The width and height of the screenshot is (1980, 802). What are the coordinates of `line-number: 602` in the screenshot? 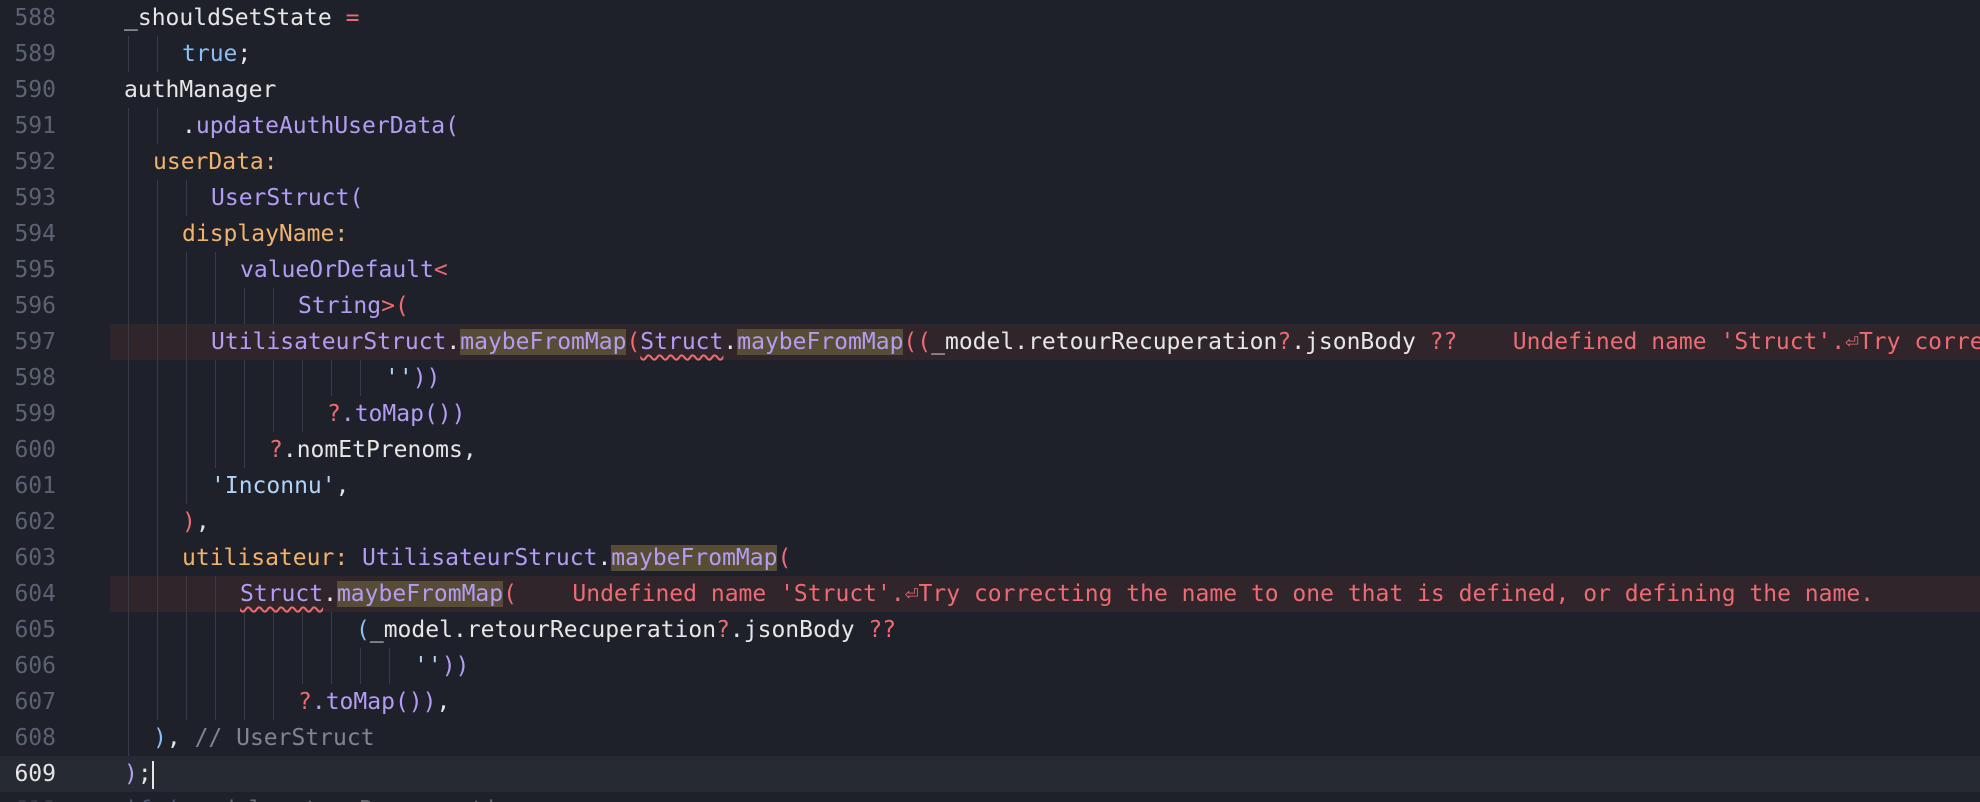 It's located at (35, 522).